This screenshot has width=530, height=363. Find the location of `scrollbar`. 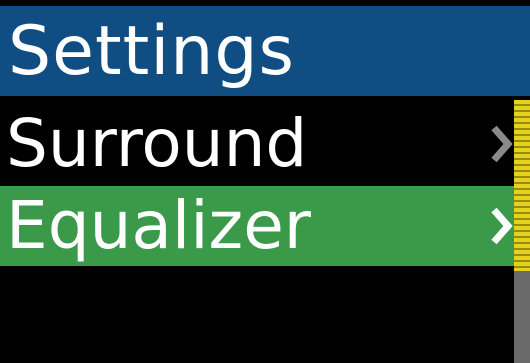

scrollbar is located at coordinates (522, 231).